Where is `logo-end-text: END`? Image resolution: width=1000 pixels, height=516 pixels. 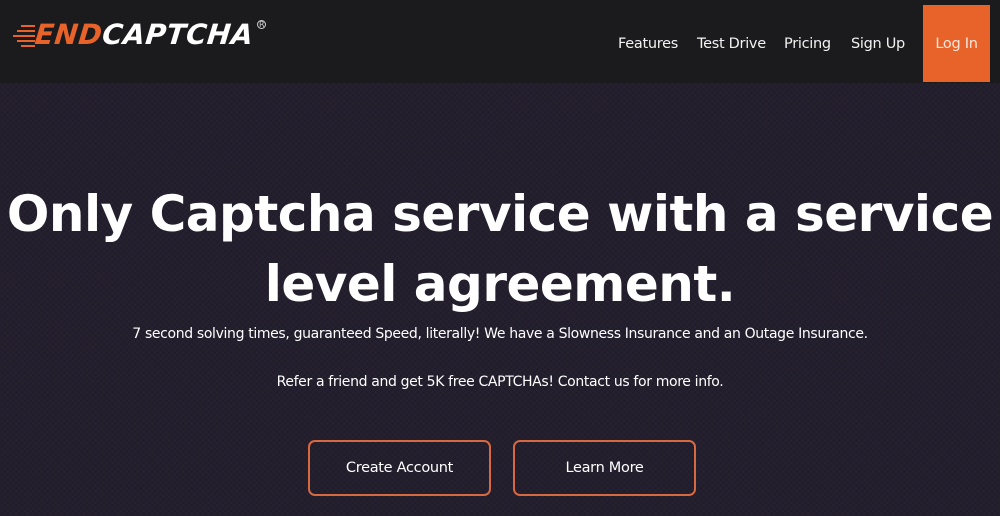 logo-end-text: END is located at coordinates (69, 34).